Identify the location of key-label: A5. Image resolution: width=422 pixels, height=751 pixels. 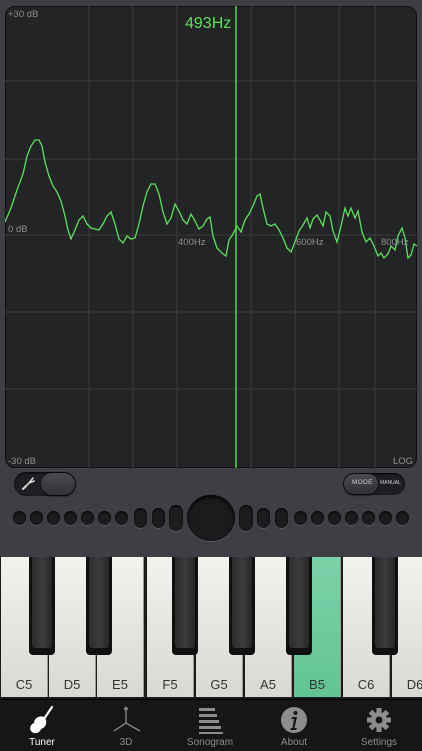
(268, 684).